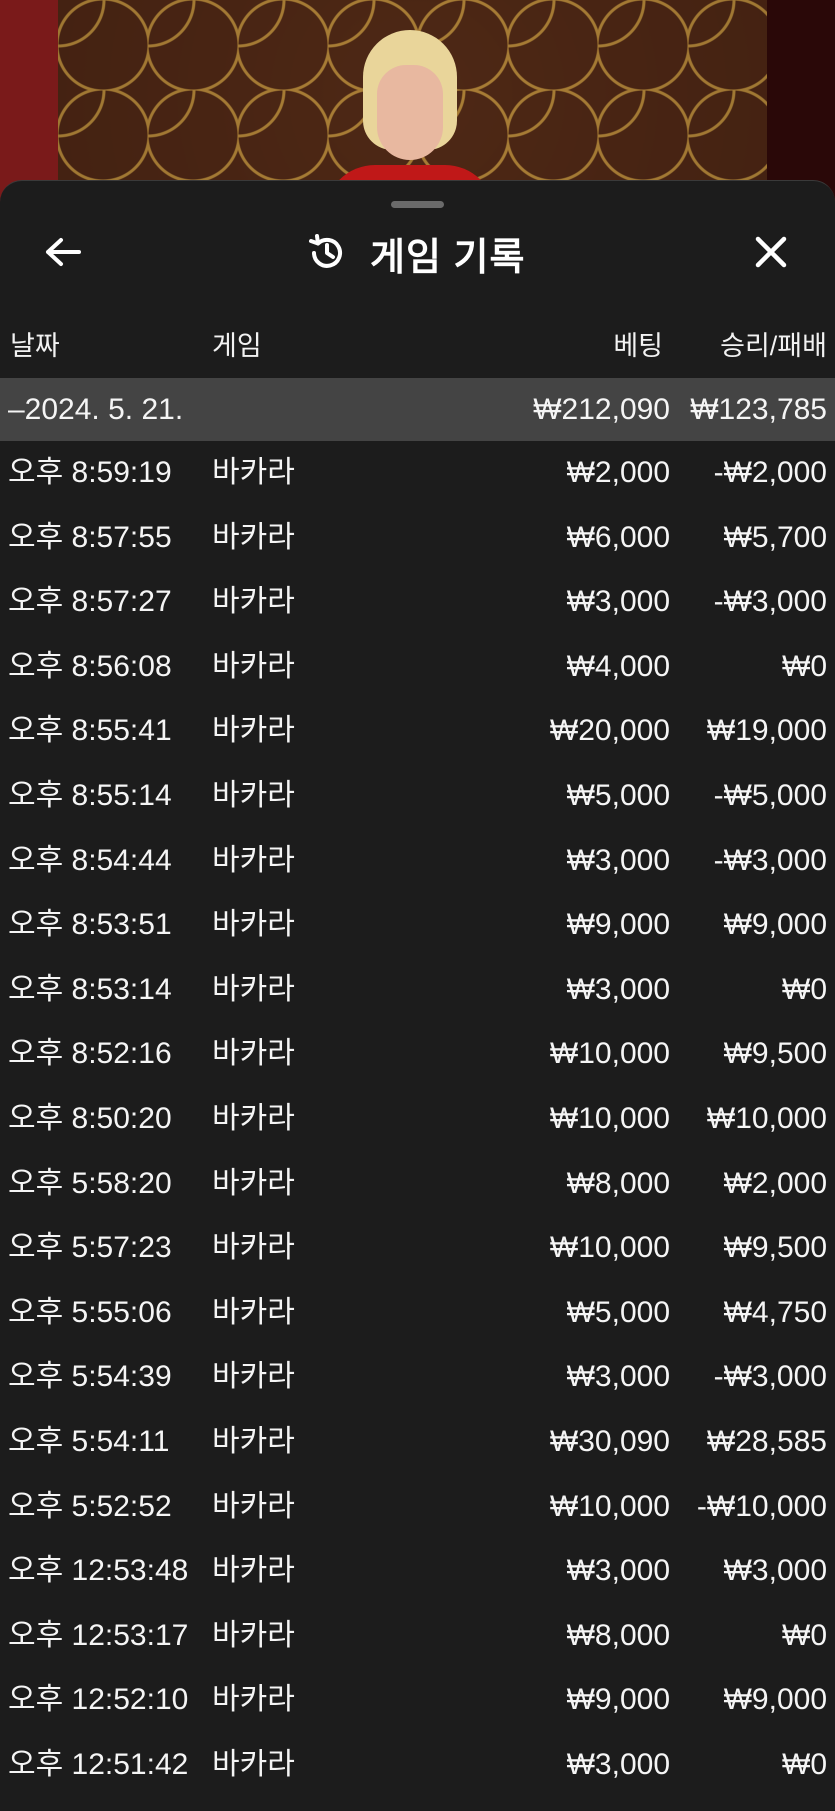 Image resolution: width=835 pixels, height=1811 pixels. What do you see at coordinates (417, 861) in the screenshot?
I see `table-row: 오후 8:54:44 바카라 ₩3,000 -₩3,000` at bounding box center [417, 861].